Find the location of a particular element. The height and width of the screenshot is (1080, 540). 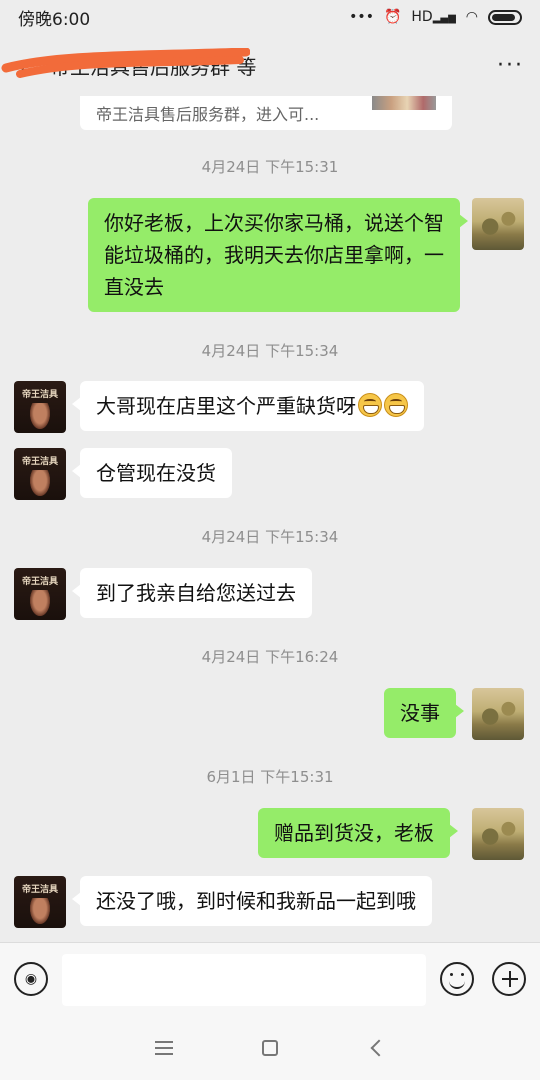

message-input is located at coordinates (244, 980).